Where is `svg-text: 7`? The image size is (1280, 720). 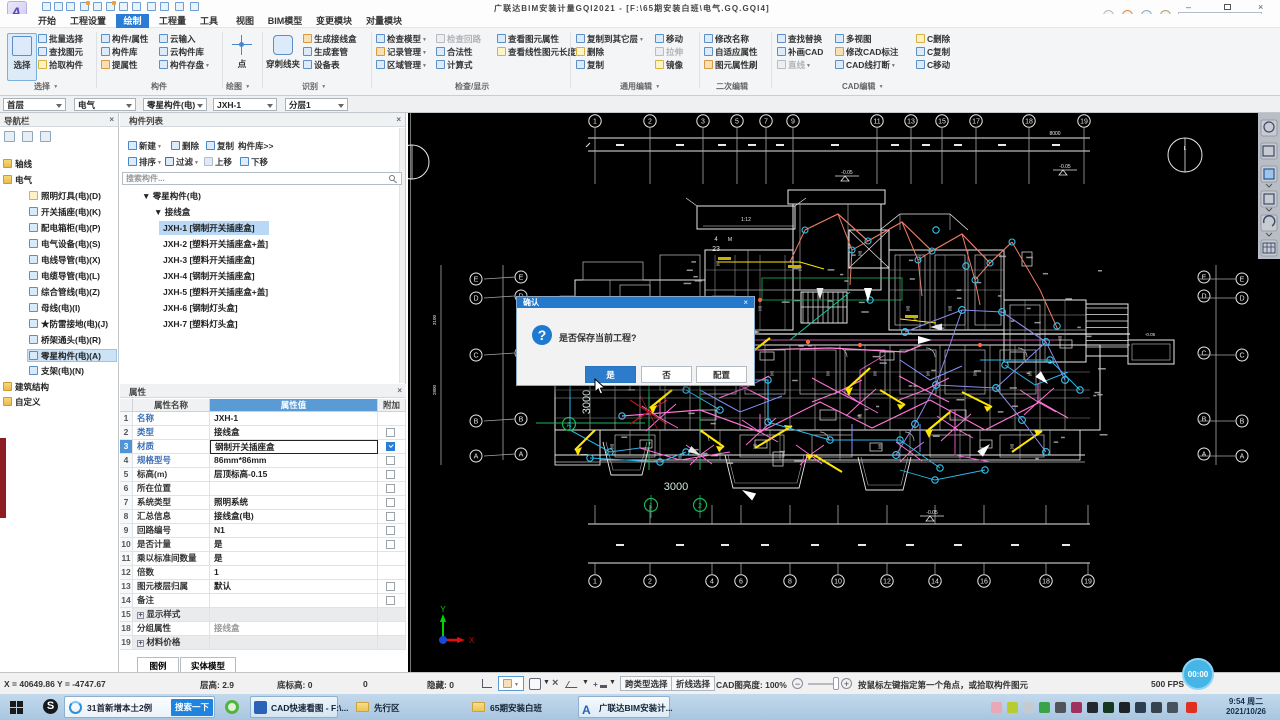 svg-text: 7 is located at coordinates (766, 122).